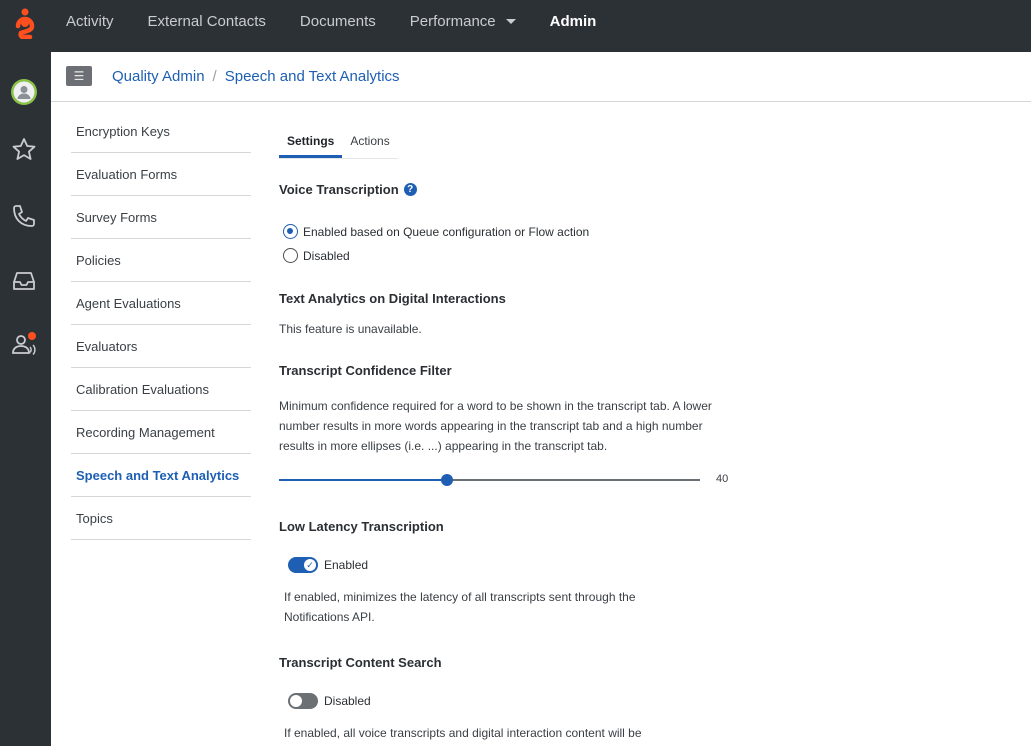 The image size is (1031, 746). What do you see at coordinates (350, 329) in the screenshot?
I see `text-analytics-status: This feature is unavailable.` at bounding box center [350, 329].